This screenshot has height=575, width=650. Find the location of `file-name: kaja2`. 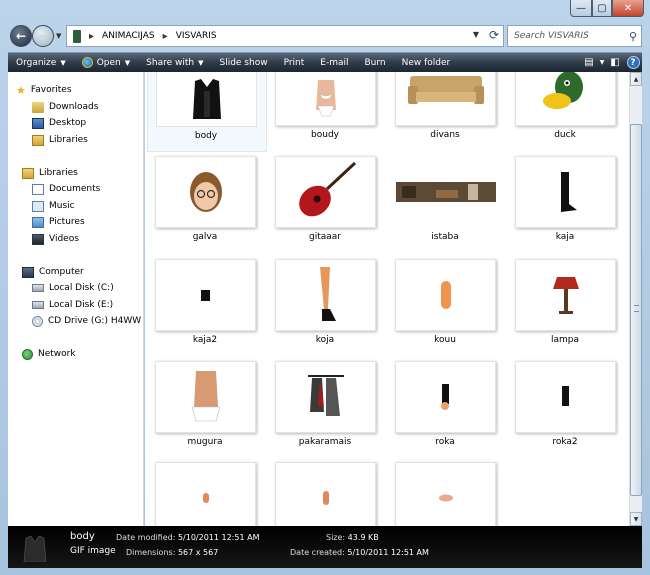

file-name: kaja2 is located at coordinates (205, 340).